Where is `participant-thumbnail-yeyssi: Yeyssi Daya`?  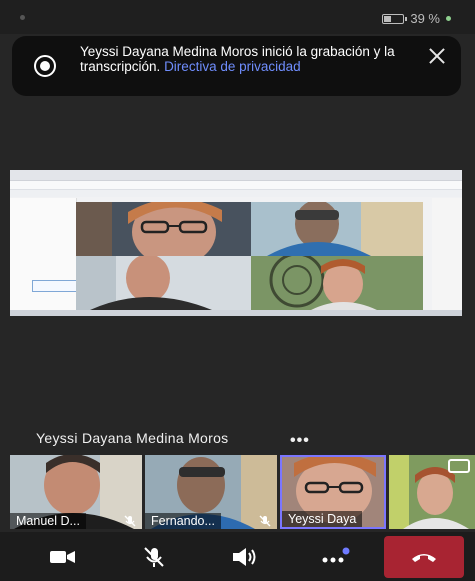
participant-thumbnail-yeyssi: Yeyssi Daya is located at coordinates (333, 492).